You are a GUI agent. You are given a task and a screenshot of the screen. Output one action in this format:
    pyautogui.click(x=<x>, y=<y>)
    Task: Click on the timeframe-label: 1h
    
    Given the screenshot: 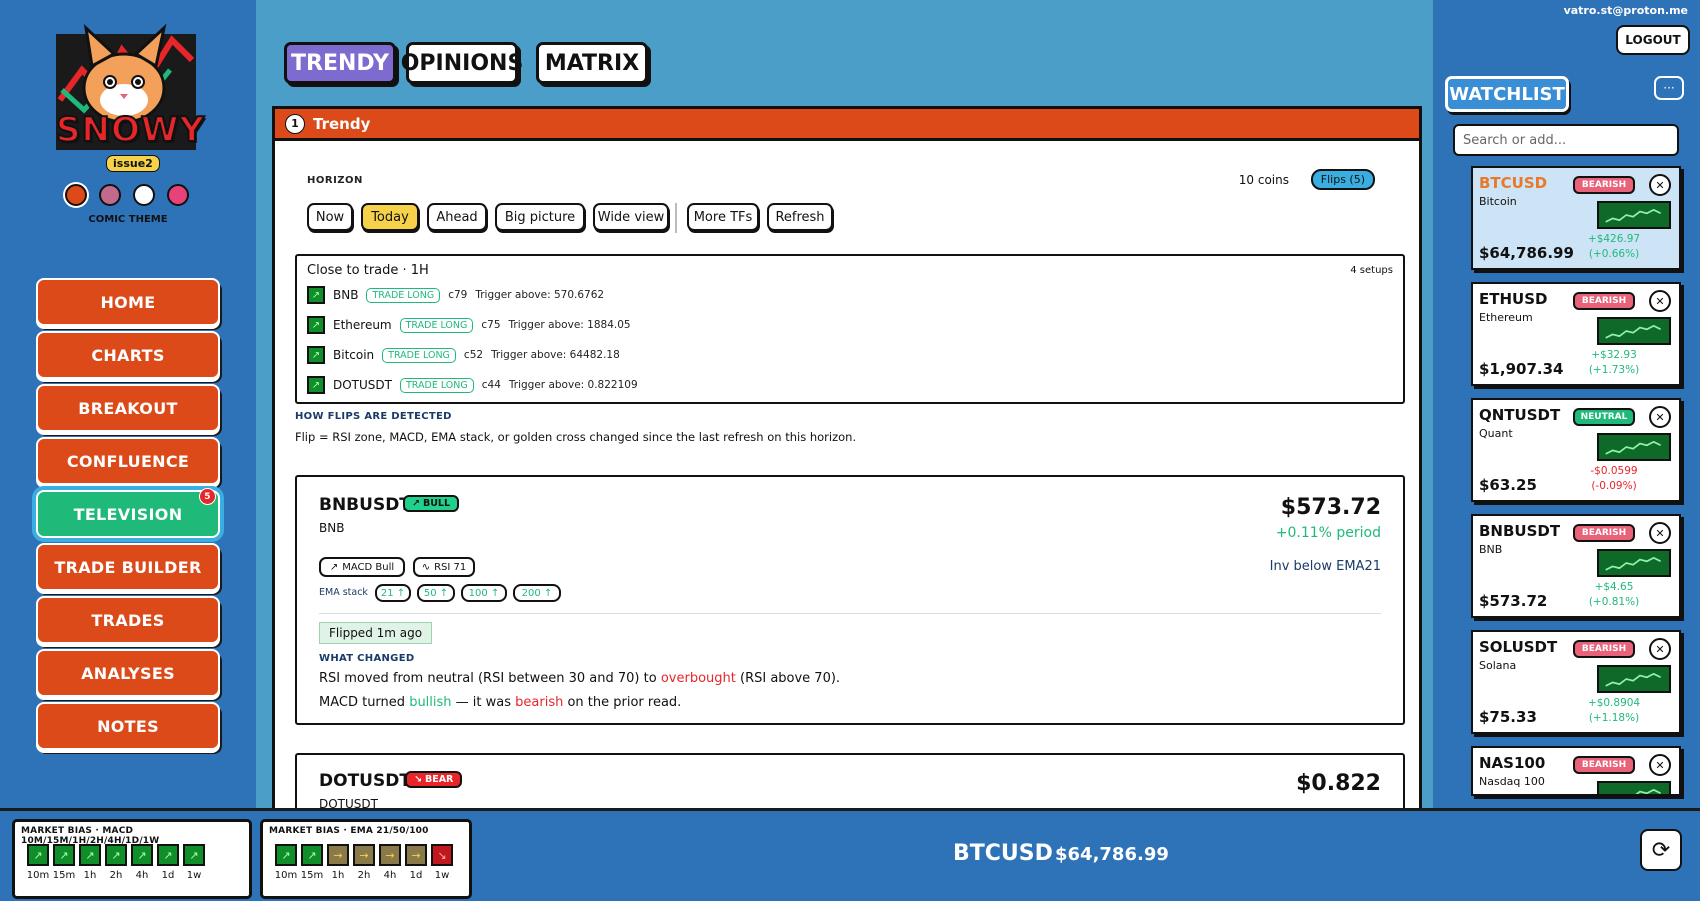 What is the action you would take?
    pyautogui.click(x=90, y=875)
    